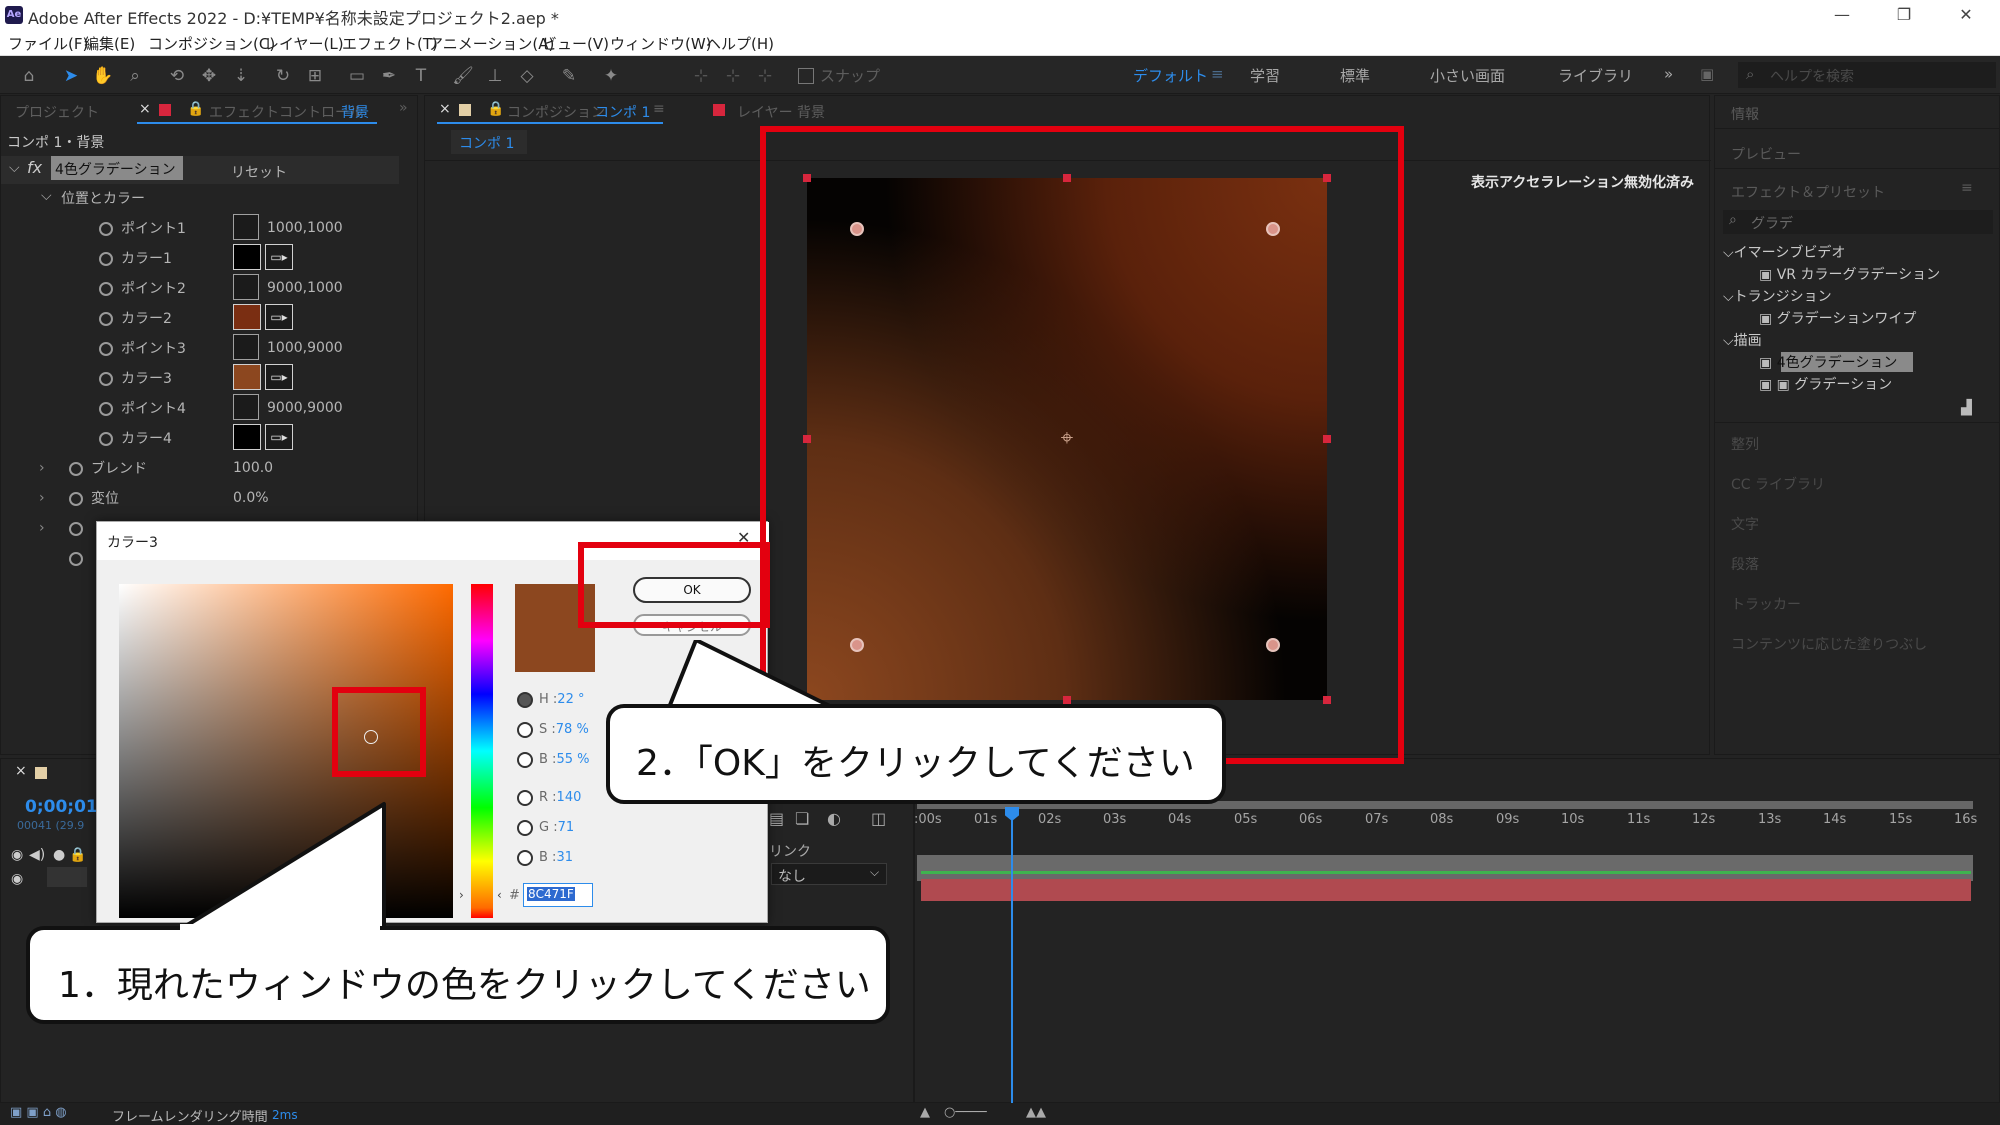 The image size is (2000, 1125). Describe the element at coordinates (305, 348) in the screenshot. I see `prop-value-point3: 1000,9000` at that location.